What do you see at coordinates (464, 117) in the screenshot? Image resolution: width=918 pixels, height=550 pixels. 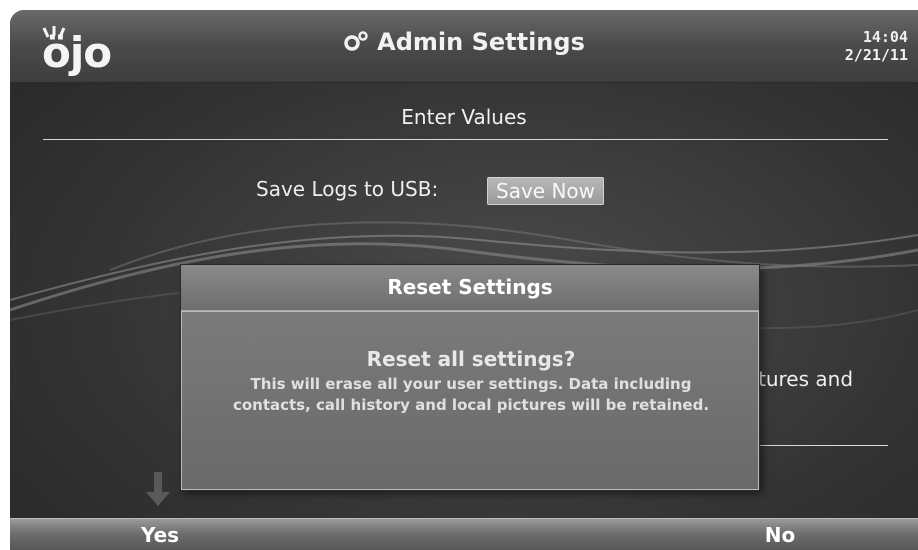 I see `section-subtitle: Enter Values` at bounding box center [464, 117].